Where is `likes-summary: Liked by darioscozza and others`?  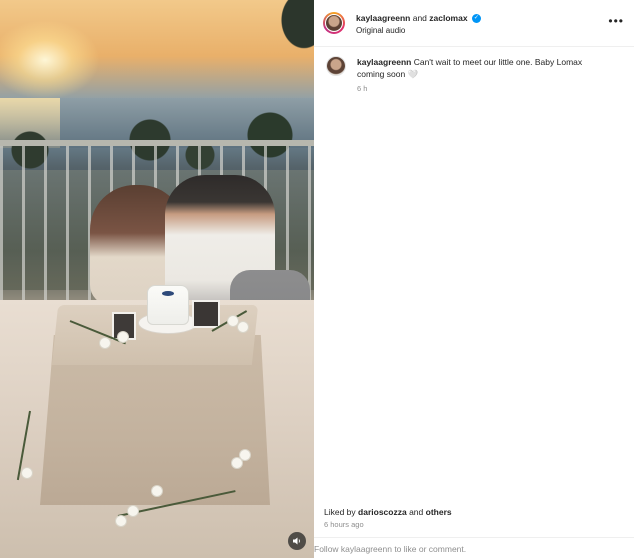 likes-summary: Liked by darioscozza and others is located at coordinates (388, 512).